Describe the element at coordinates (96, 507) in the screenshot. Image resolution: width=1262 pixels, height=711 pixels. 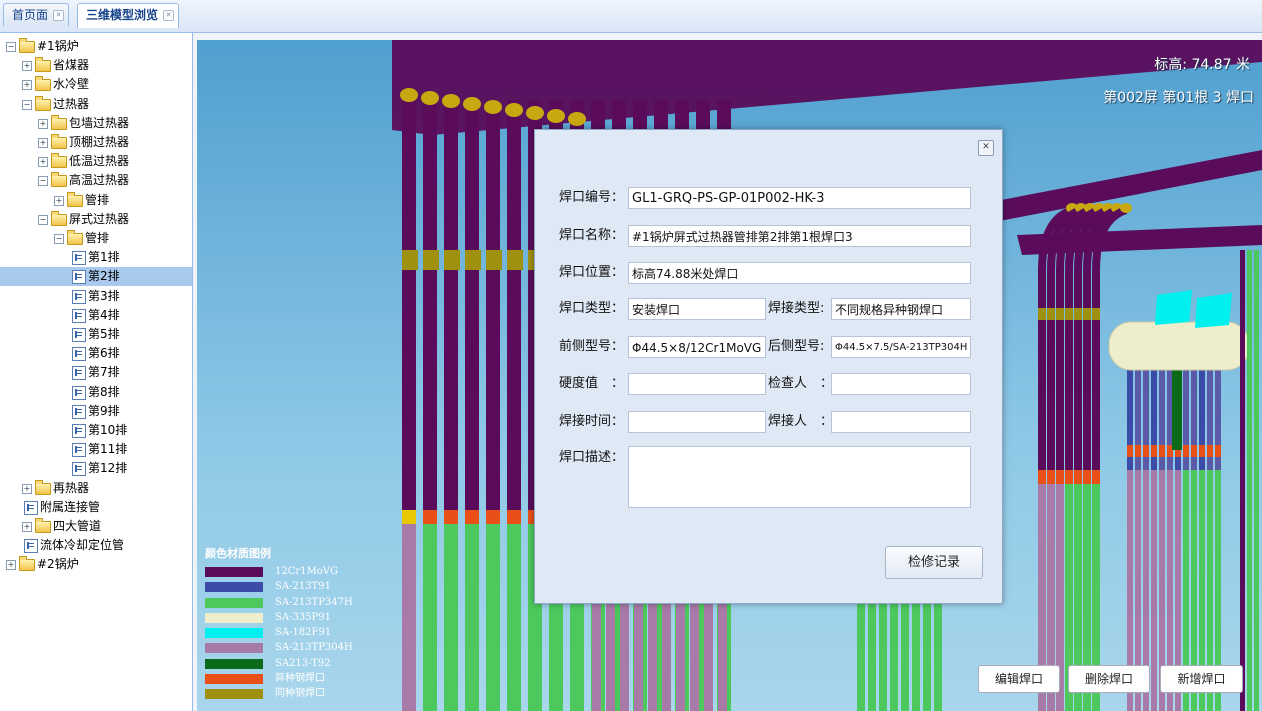
I see `tree-node: 附属连接管` at that location.